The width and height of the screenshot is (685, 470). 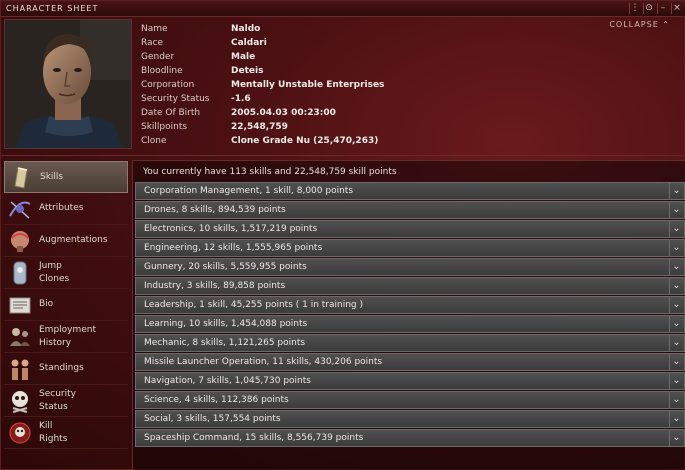 I want to click on header-divider, so click(x=343, y=155).